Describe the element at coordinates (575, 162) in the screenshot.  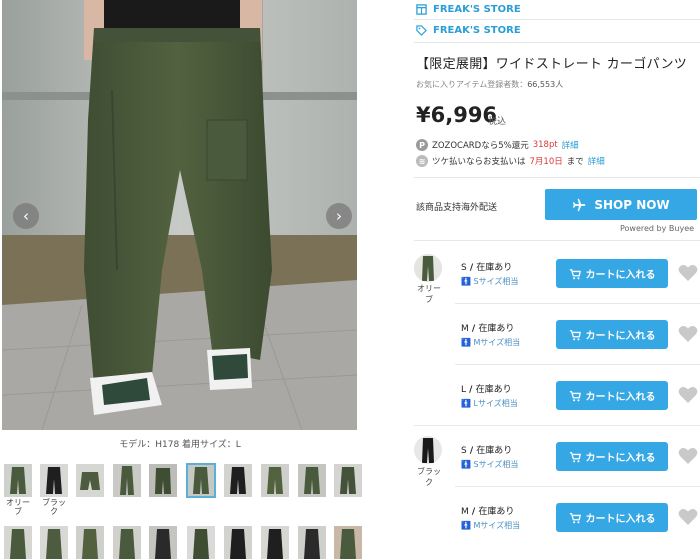
I see `tsuke-text-post: まで` at that location.